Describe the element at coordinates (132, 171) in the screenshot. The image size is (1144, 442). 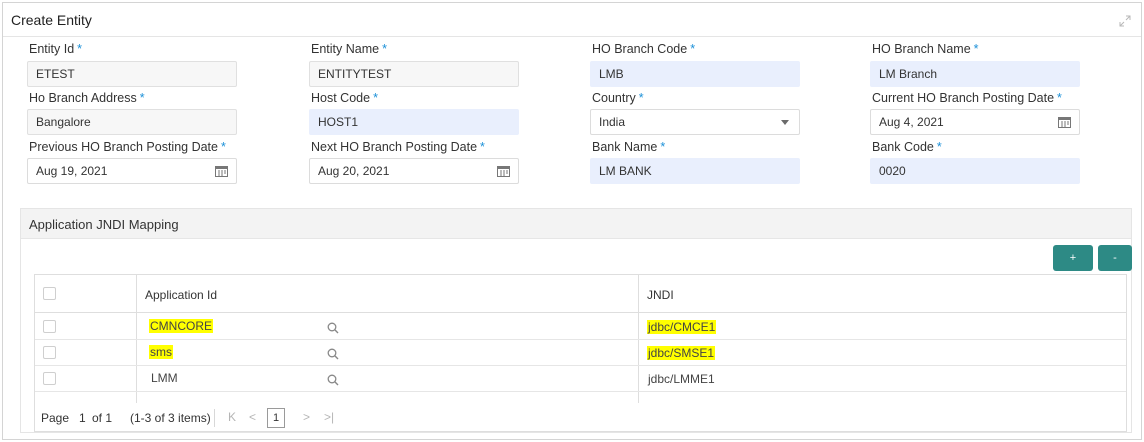
I see `previous-ho-posting-date-field: Aug 19, 2021` at that location.